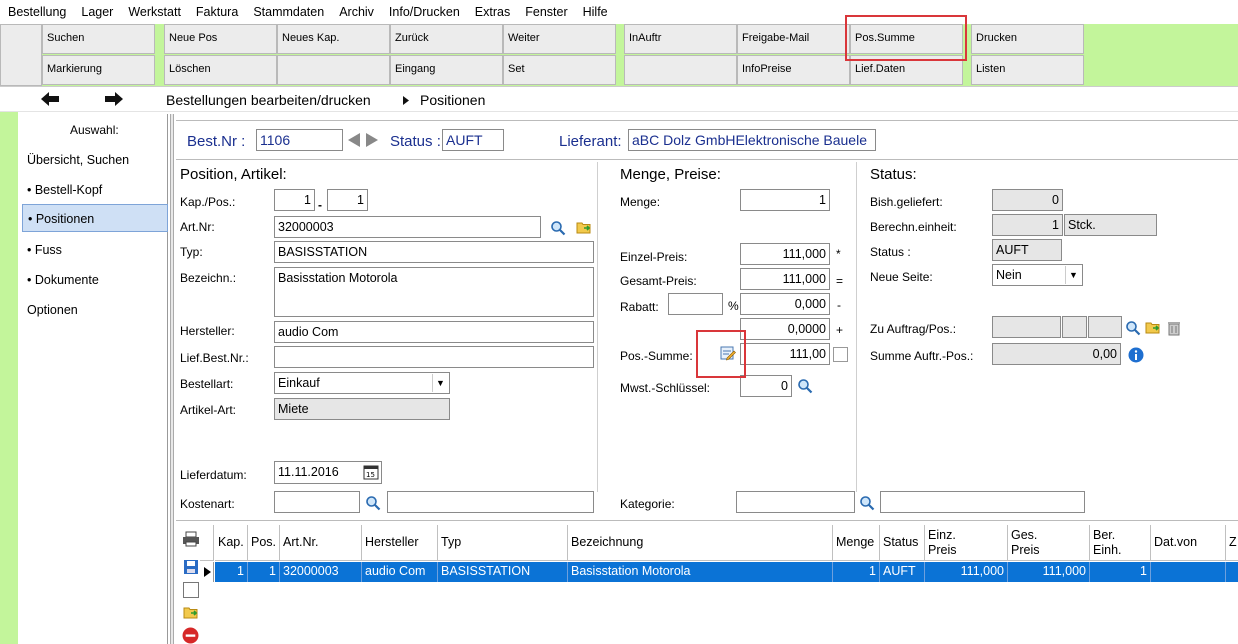 Image resolution: width=1238 pixels, height=644 pixels. What do you see at coordinates (434, 292) in the screenshot?
I see `bezeichnung-field: Basisstation Motorola` at bounding box center [434, 292].